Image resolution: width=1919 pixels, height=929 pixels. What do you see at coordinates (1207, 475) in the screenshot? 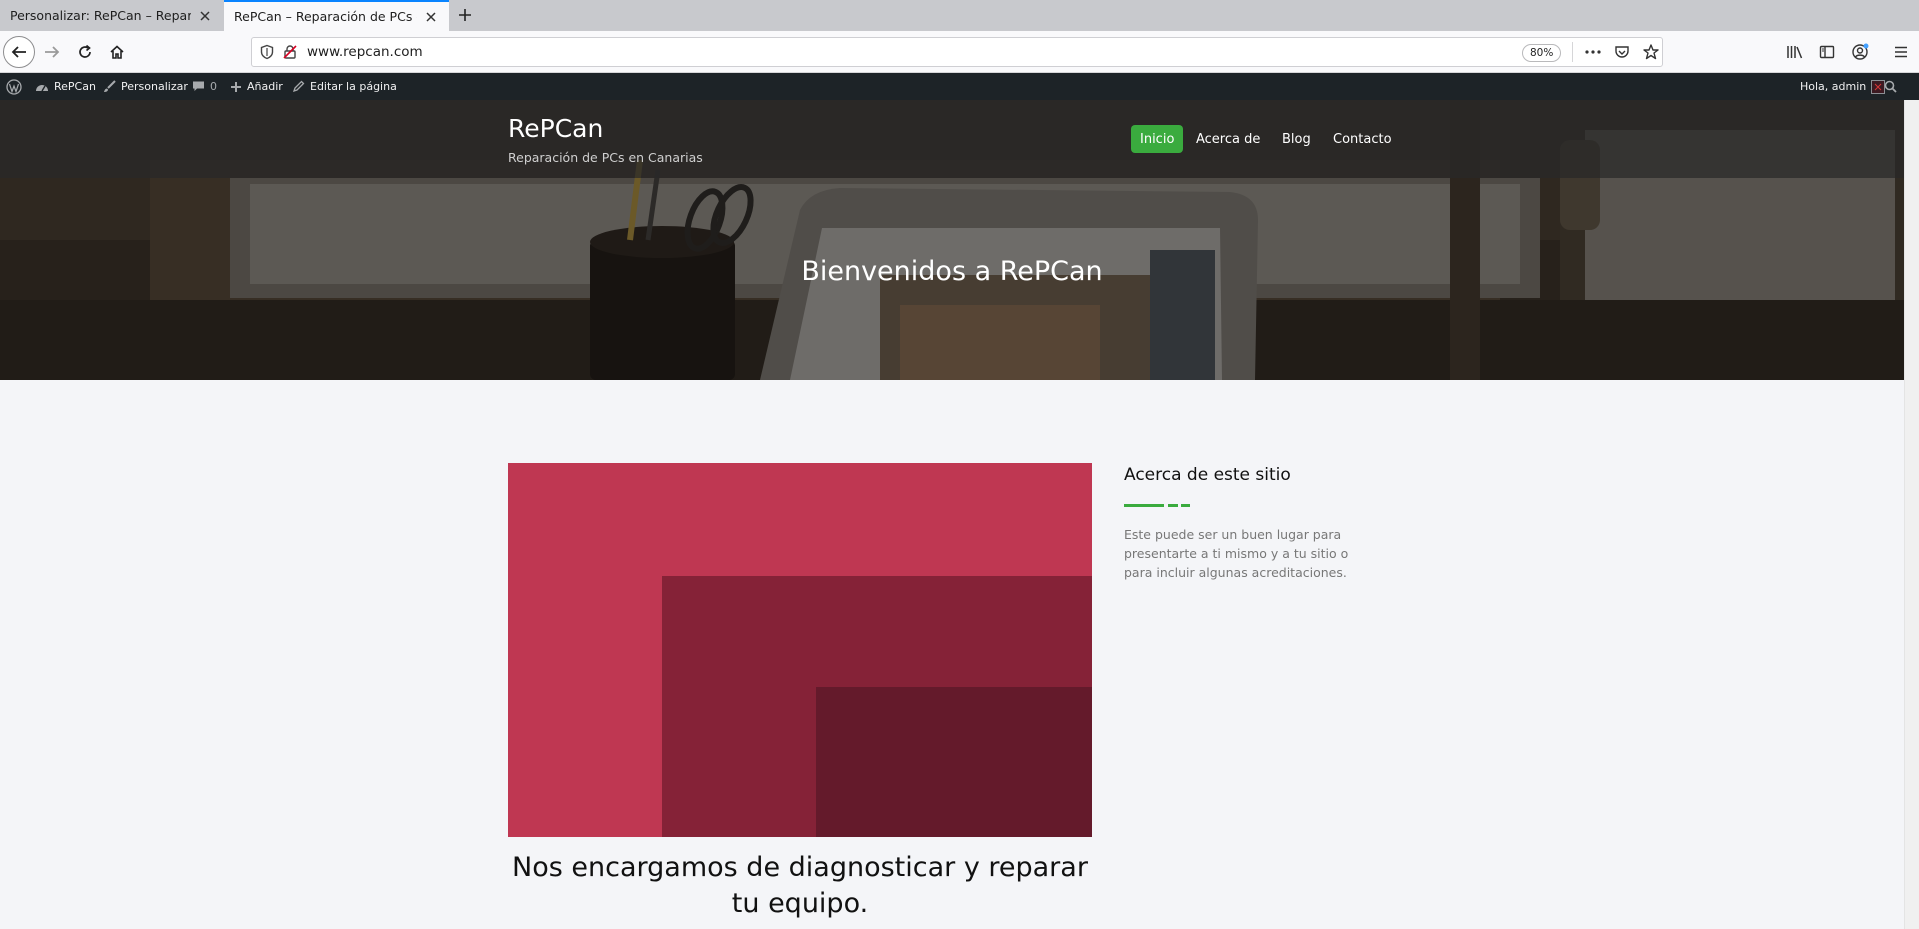
I see `widget-title: Acerca de este sitio` at bounding box center [1207, 475].